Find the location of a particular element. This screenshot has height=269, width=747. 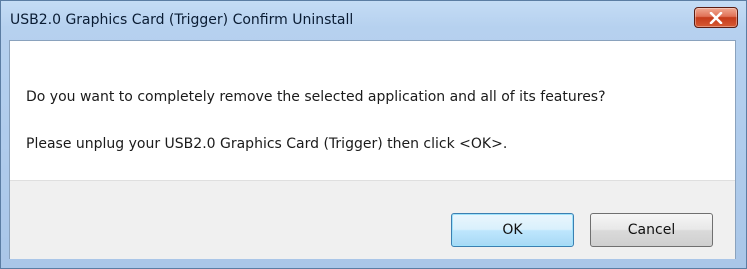

ok-button: OK is located at coordinates (512, 230).